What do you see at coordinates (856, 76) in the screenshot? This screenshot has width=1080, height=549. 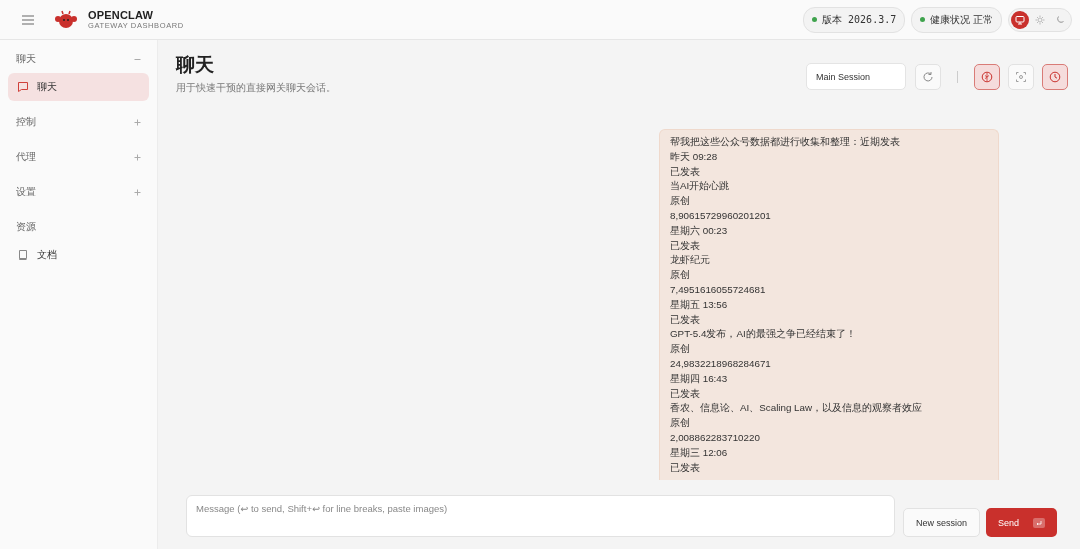 I see `session-select: Main Session` at bounding box center [856, 76].